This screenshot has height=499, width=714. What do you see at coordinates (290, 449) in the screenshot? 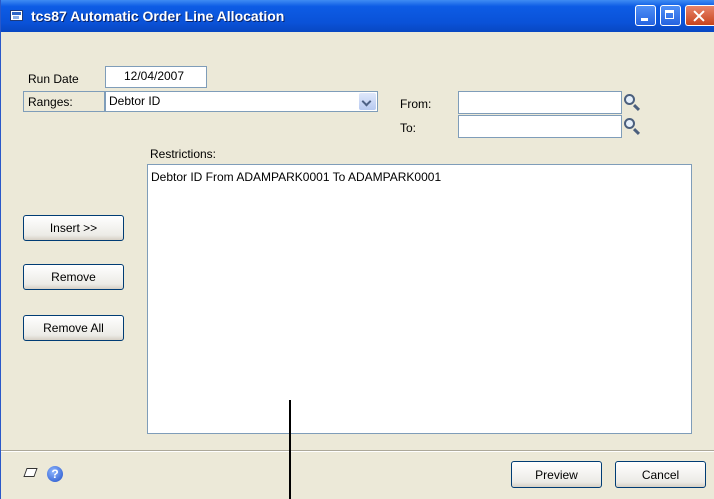
I see `text-cursor` at bounding box center [290, 449].